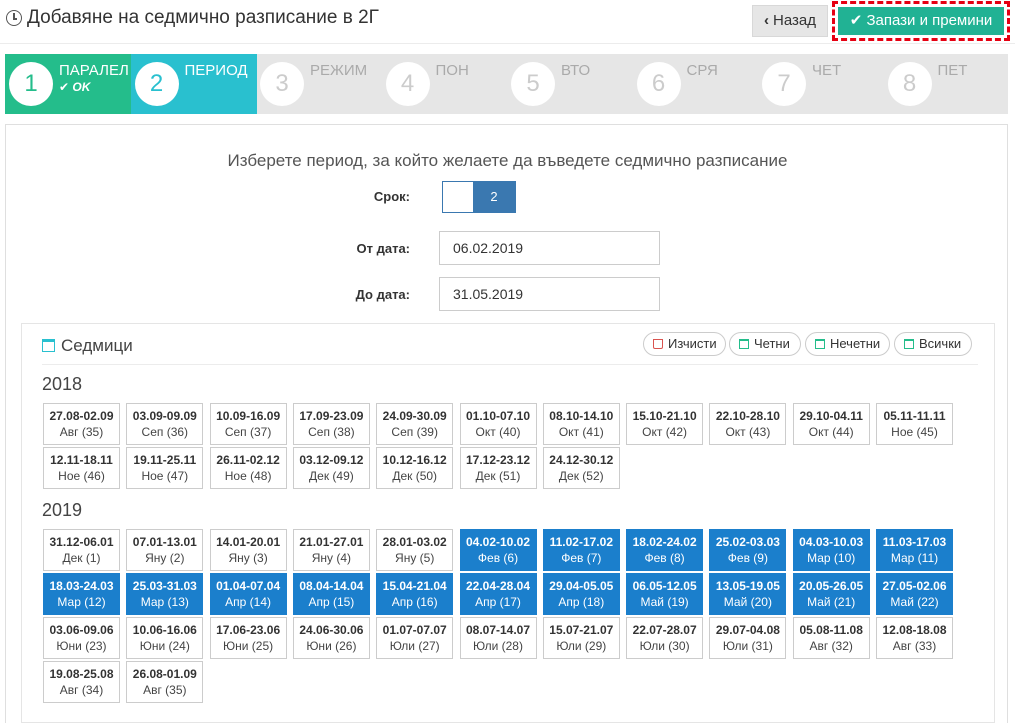 The image size is (1015, 723). What do you see at coordinates (94, 70) in the screenshot?
I see `step-label: ПАРАЛЕЛ` at bounding box center [94, 70].